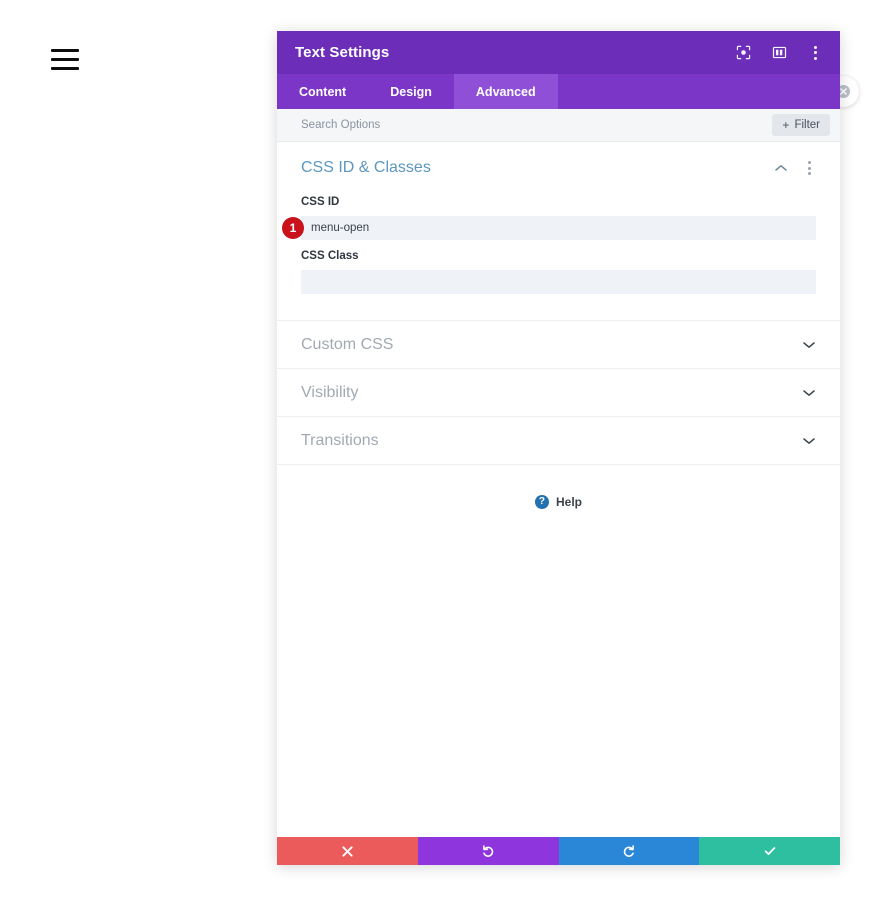  I want to click on cancel-button, so click(347, 851).